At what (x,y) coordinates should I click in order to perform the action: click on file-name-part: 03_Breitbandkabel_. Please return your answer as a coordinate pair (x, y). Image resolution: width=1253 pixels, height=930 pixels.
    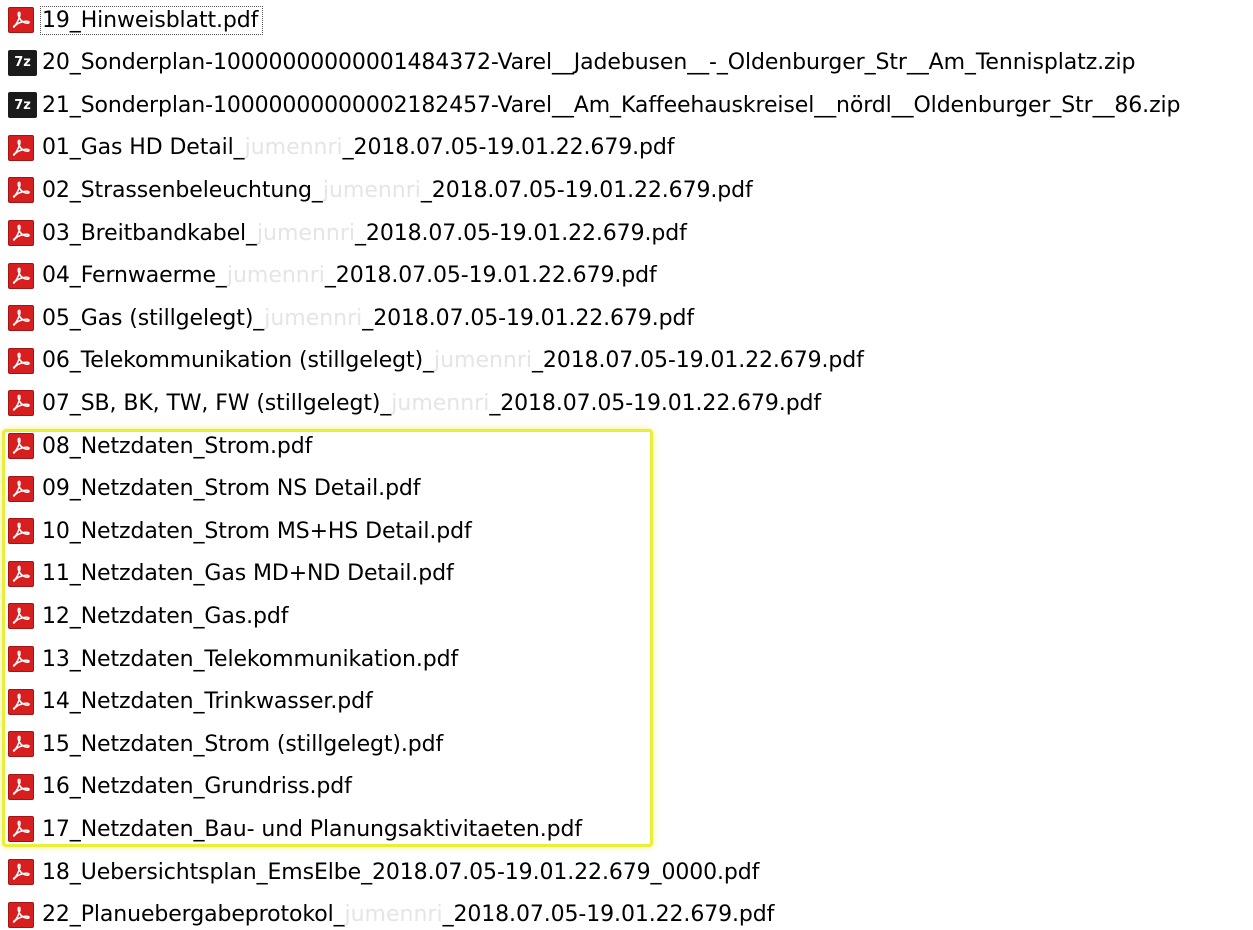
    Looking at the image, I should click on (149, 233).